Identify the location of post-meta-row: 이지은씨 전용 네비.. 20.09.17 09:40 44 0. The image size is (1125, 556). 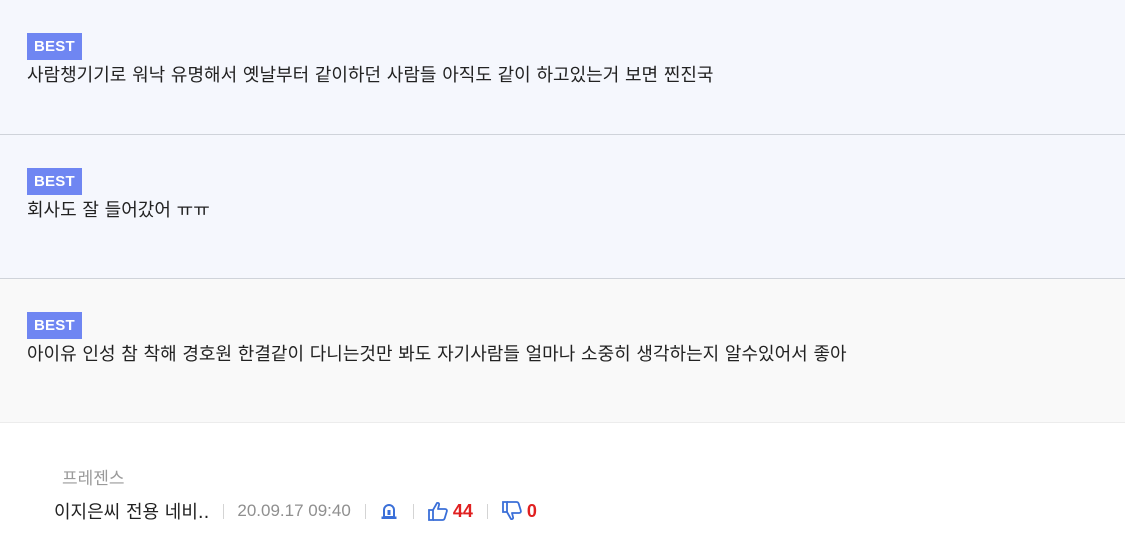
(295, 511).